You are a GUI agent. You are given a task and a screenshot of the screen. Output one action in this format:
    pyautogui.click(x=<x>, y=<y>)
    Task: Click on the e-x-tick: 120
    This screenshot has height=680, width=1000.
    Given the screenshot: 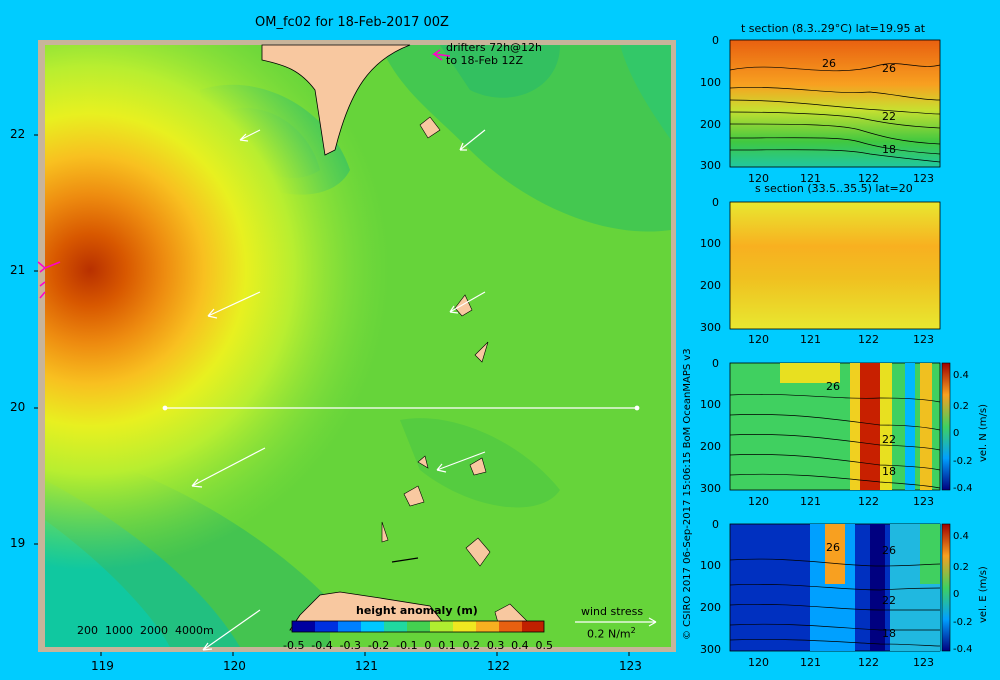 What is the action you would take?
    pyautogui.click(x=758, y=662)
    